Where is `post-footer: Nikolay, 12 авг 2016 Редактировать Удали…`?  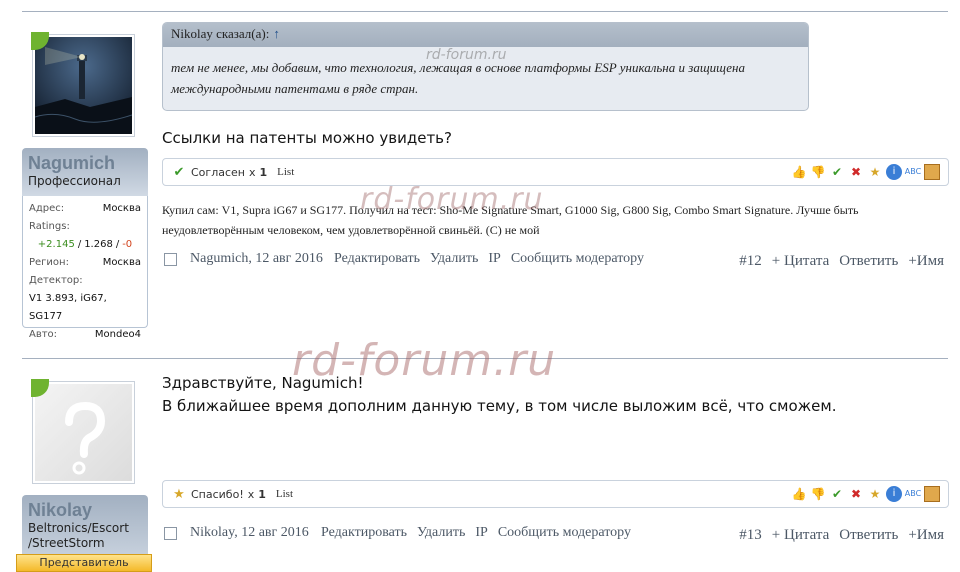
post-footer: Nikolay, 12 авг 2016 Редактировать Удали… is located at coordinates (556, 536).